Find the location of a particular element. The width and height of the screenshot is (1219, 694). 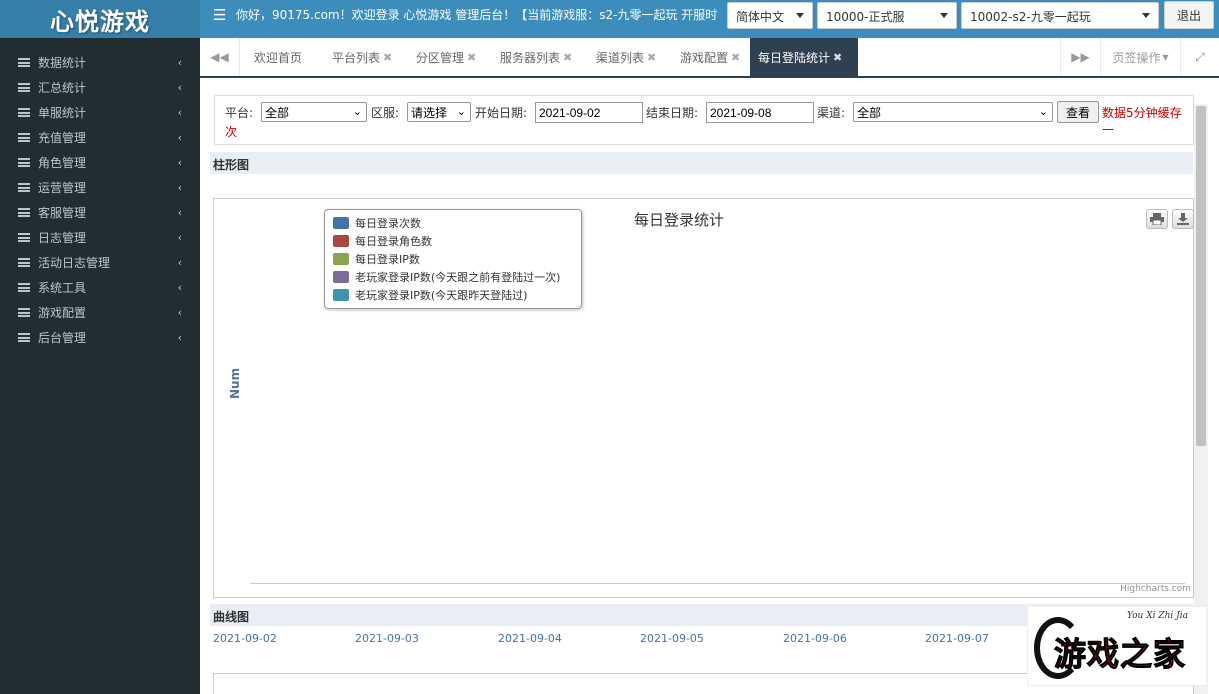

tab-server-list: 服务器列表 ✖ is located at coordinates (536, 57).